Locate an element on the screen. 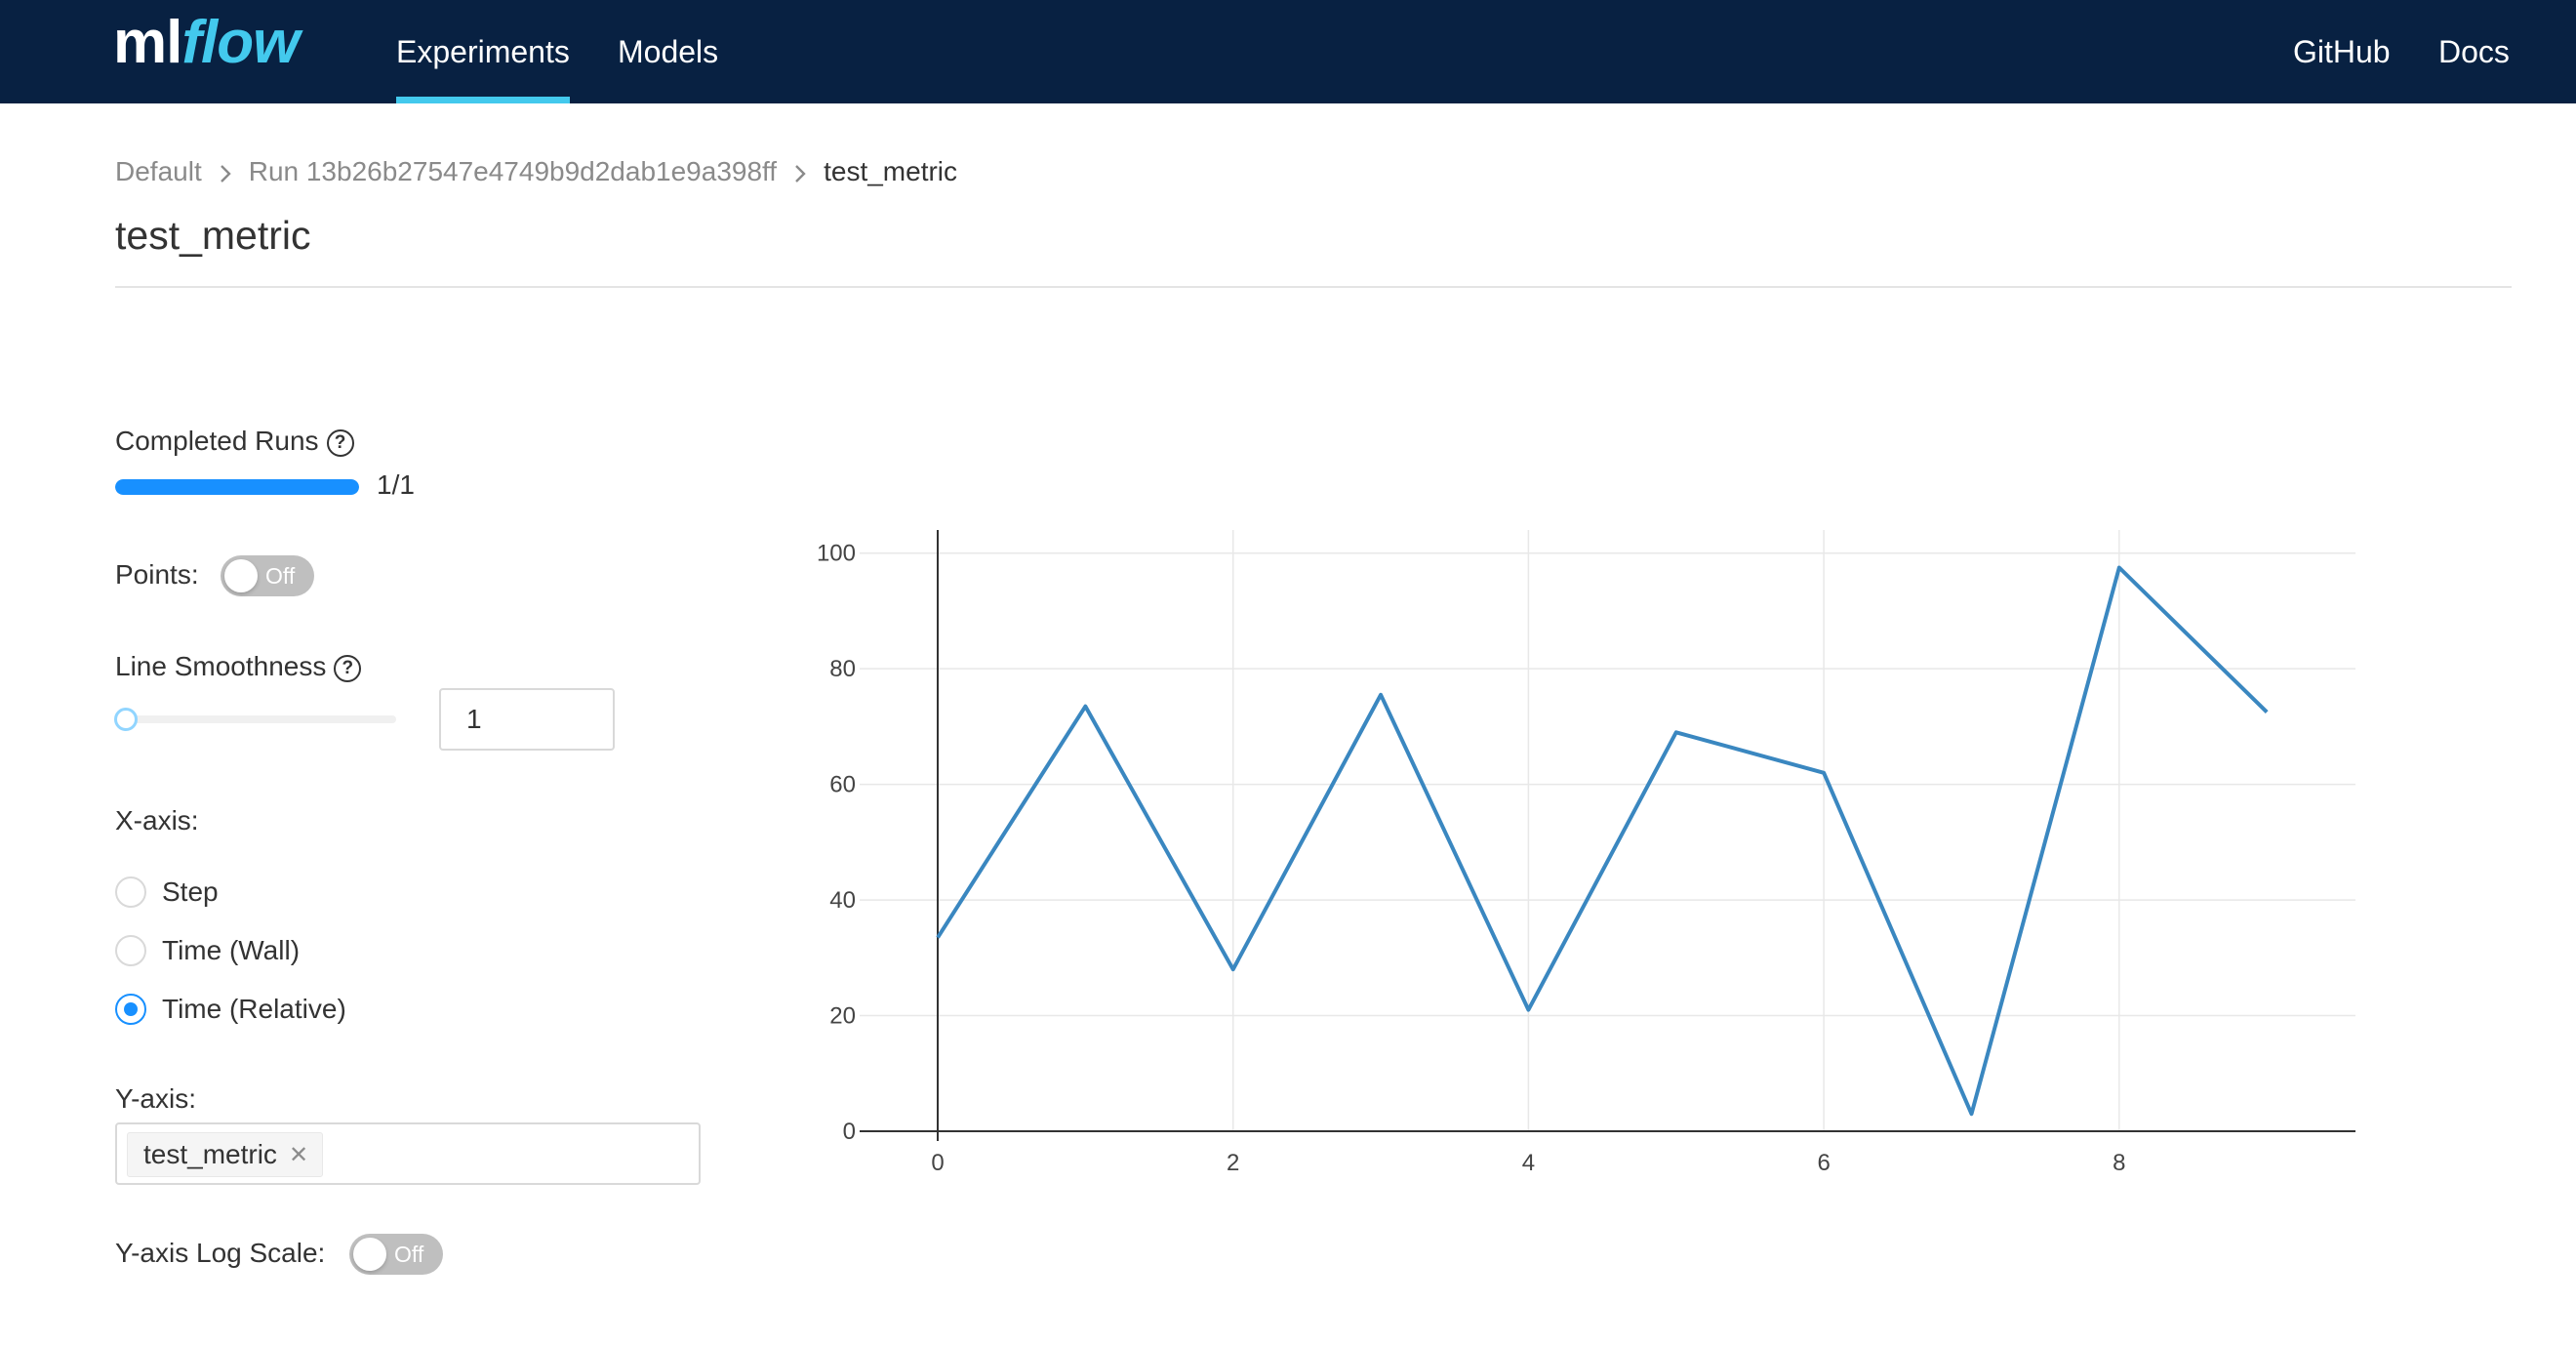 Image resolution: width=2576 pixels, height=1345 pixels. x-tick-label: 6 is located at coordinates (1823, 1163).